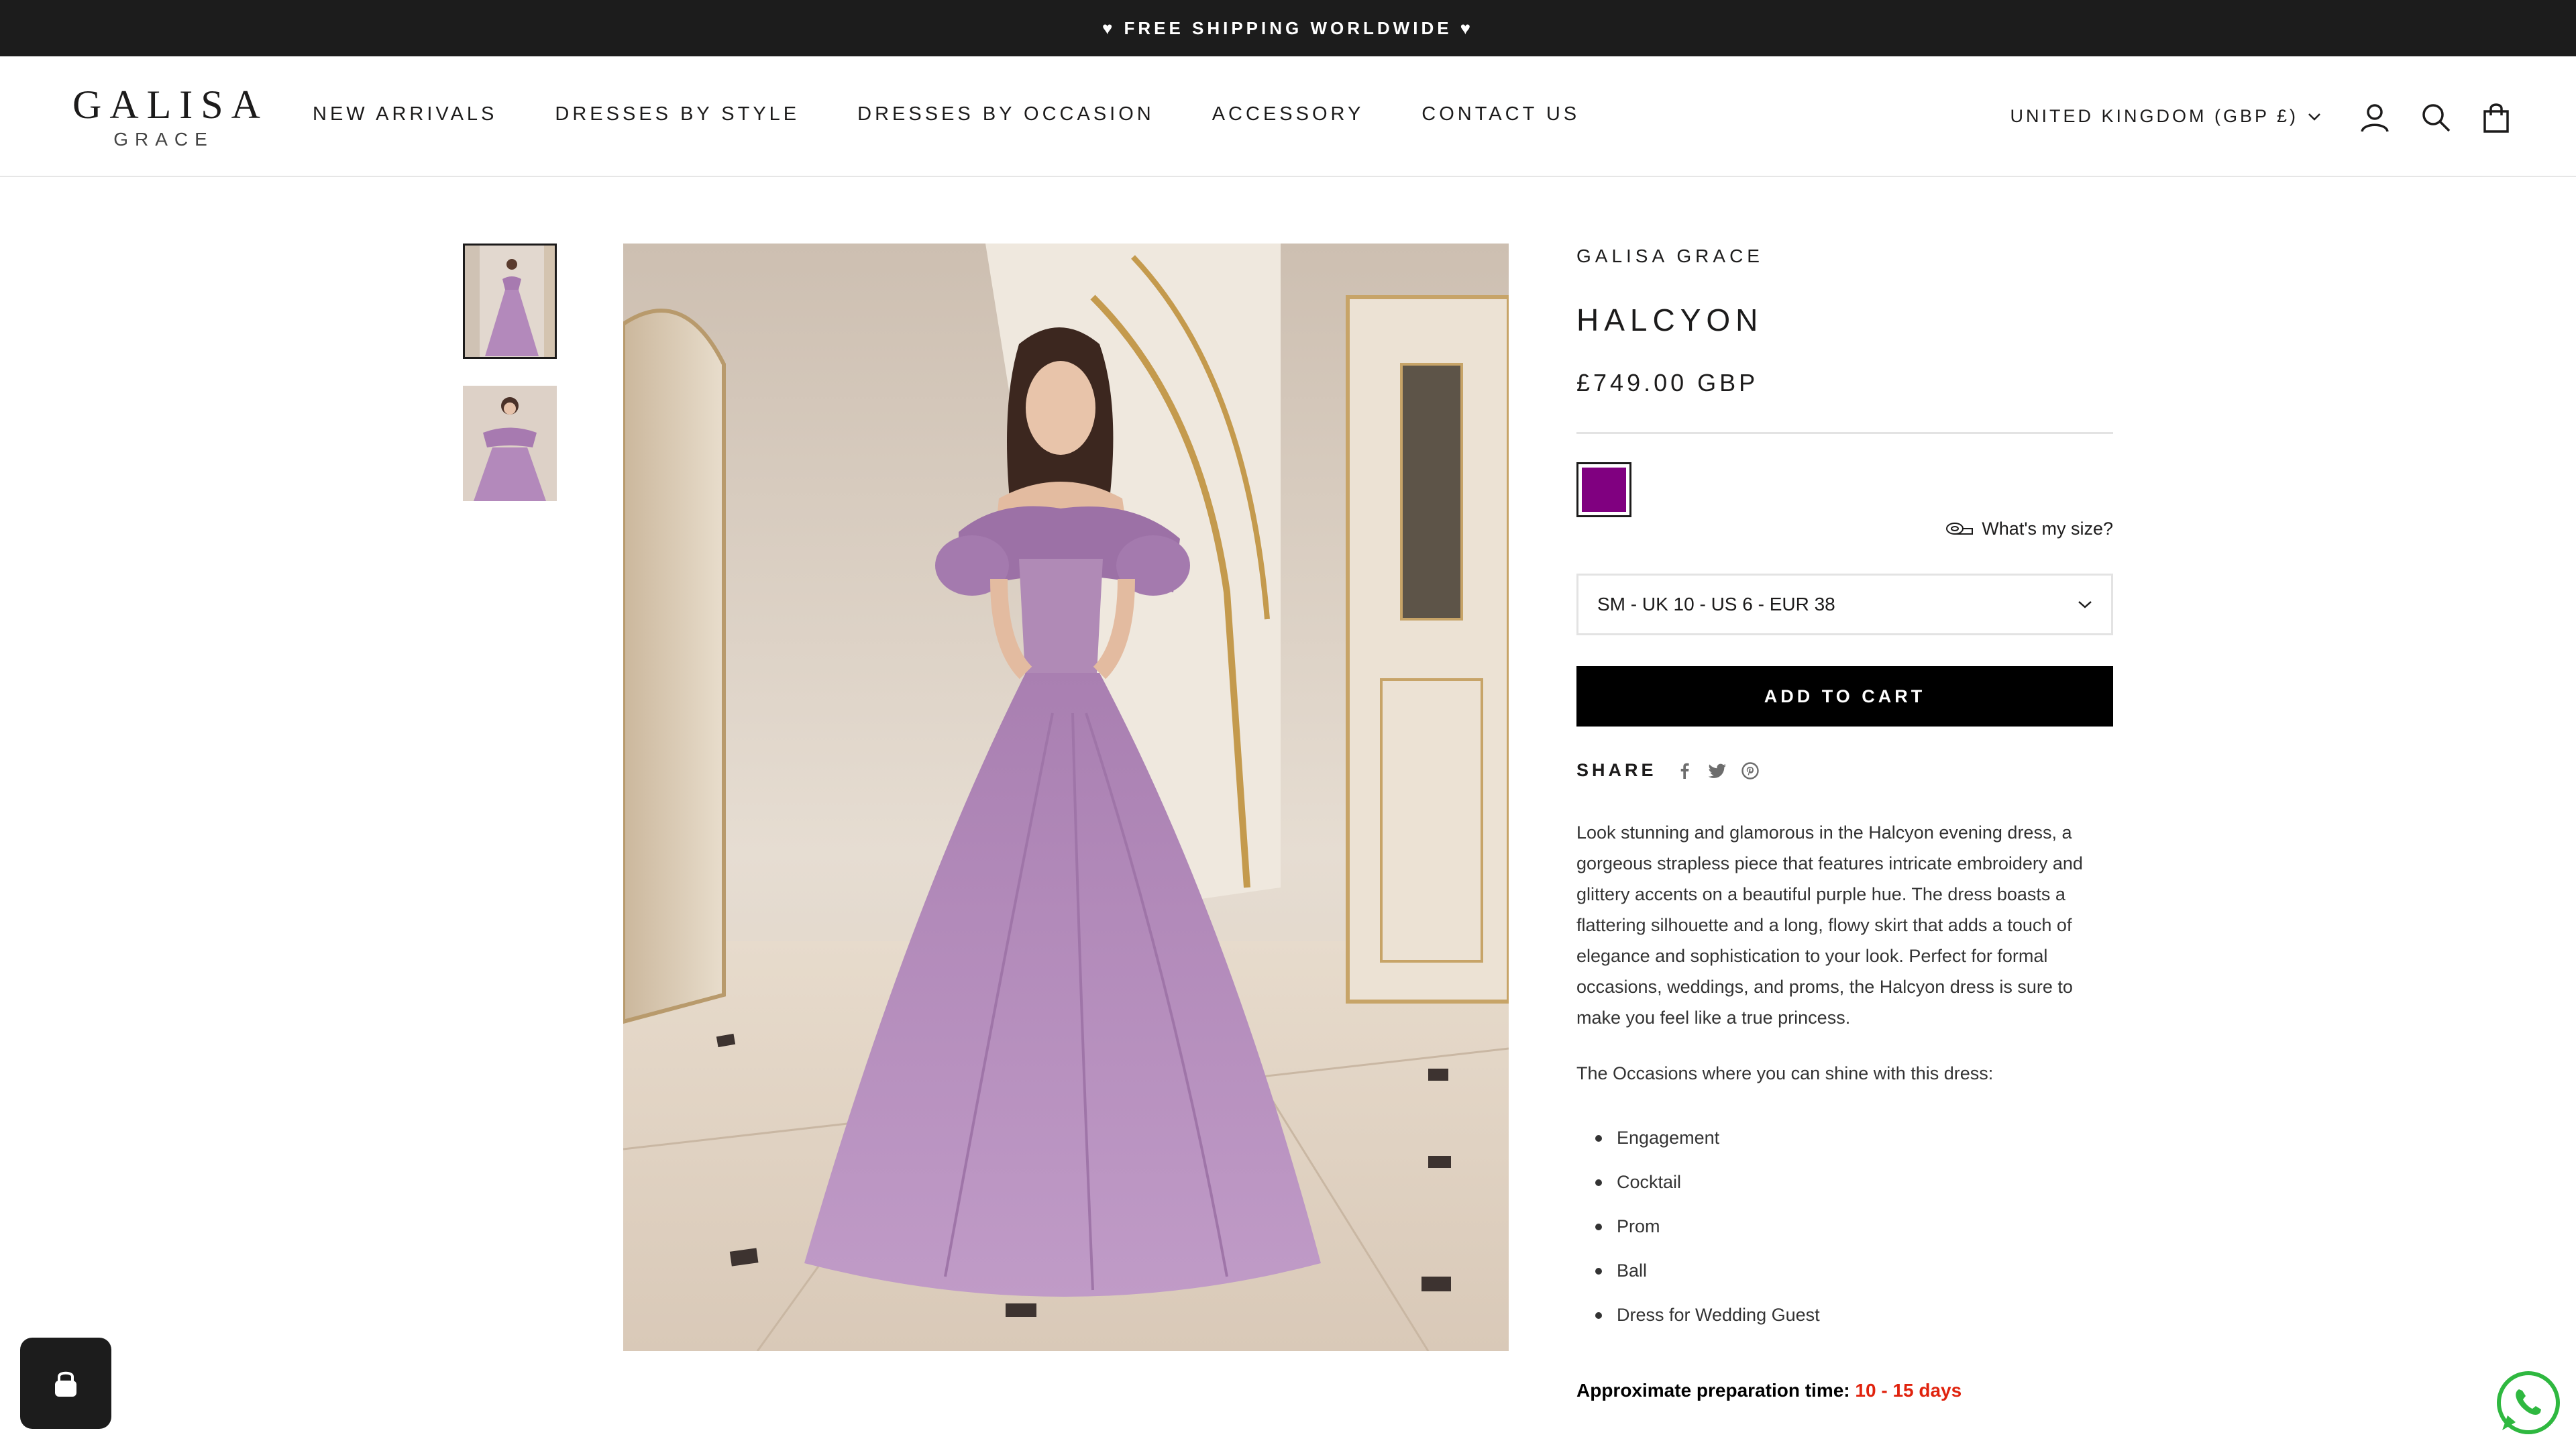 The height and width of the screenshot is (1449, 2576). What do you see at coordinates (1844, 604) in the screenshot?
I see `size-select: SM - UK 10 - US 6 - EUR 38` at bounding box center [1844, 604].